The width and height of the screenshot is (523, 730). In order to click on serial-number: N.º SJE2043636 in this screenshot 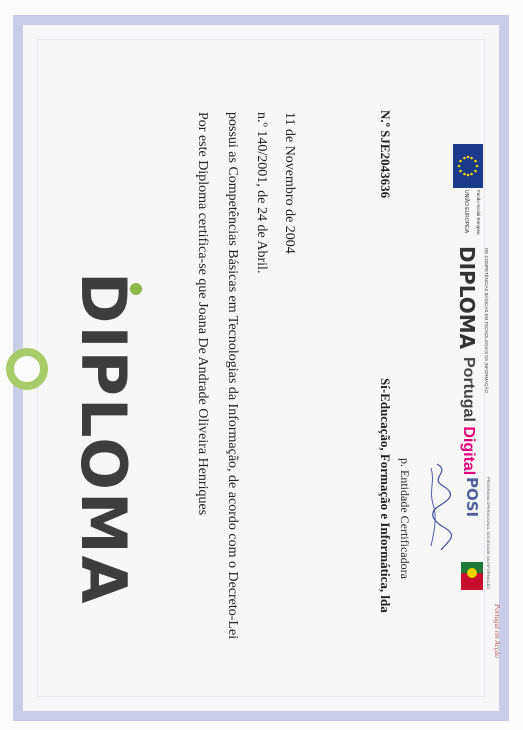, I will do `click(385, 154)`.